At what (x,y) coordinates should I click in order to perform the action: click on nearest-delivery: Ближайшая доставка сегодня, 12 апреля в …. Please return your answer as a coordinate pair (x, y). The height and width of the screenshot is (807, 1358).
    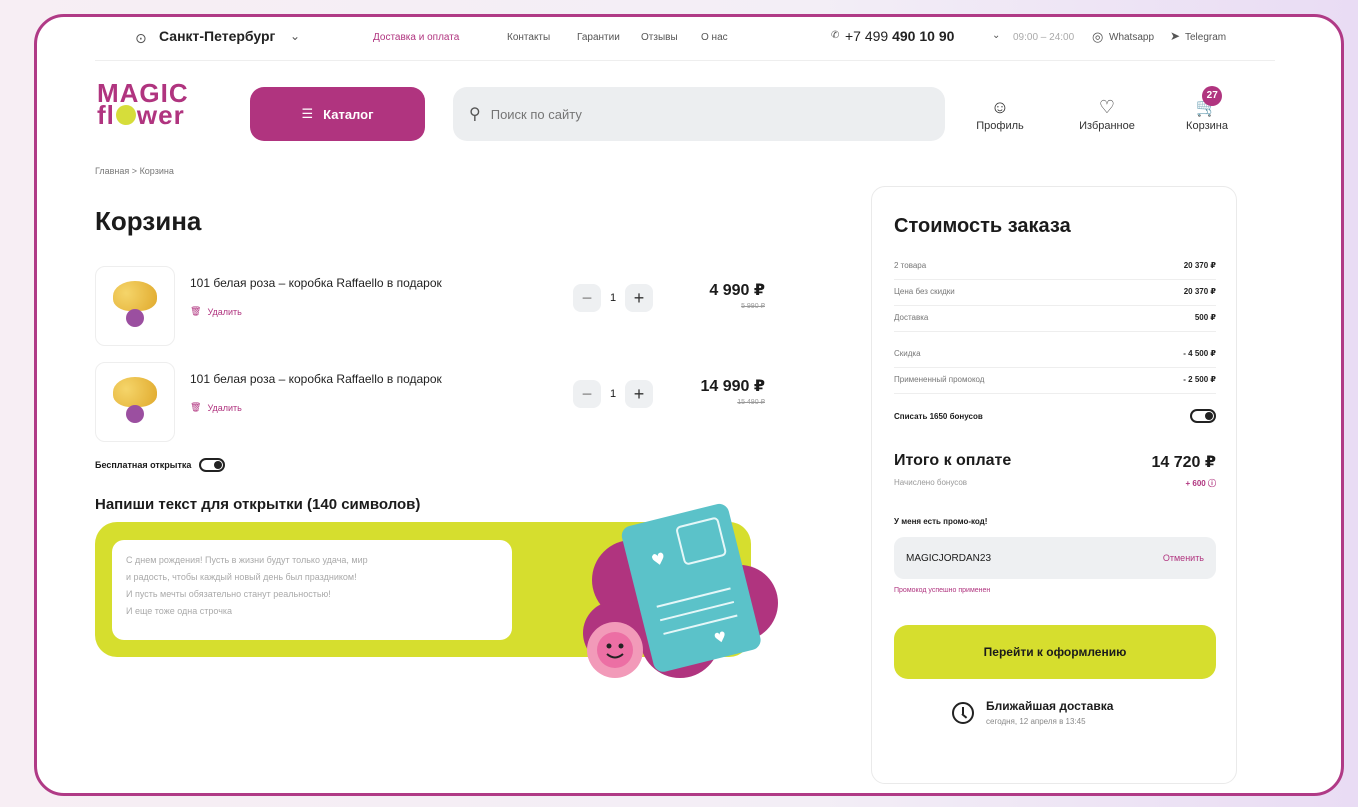
    Looking at the image, I should click on (1032, 712).